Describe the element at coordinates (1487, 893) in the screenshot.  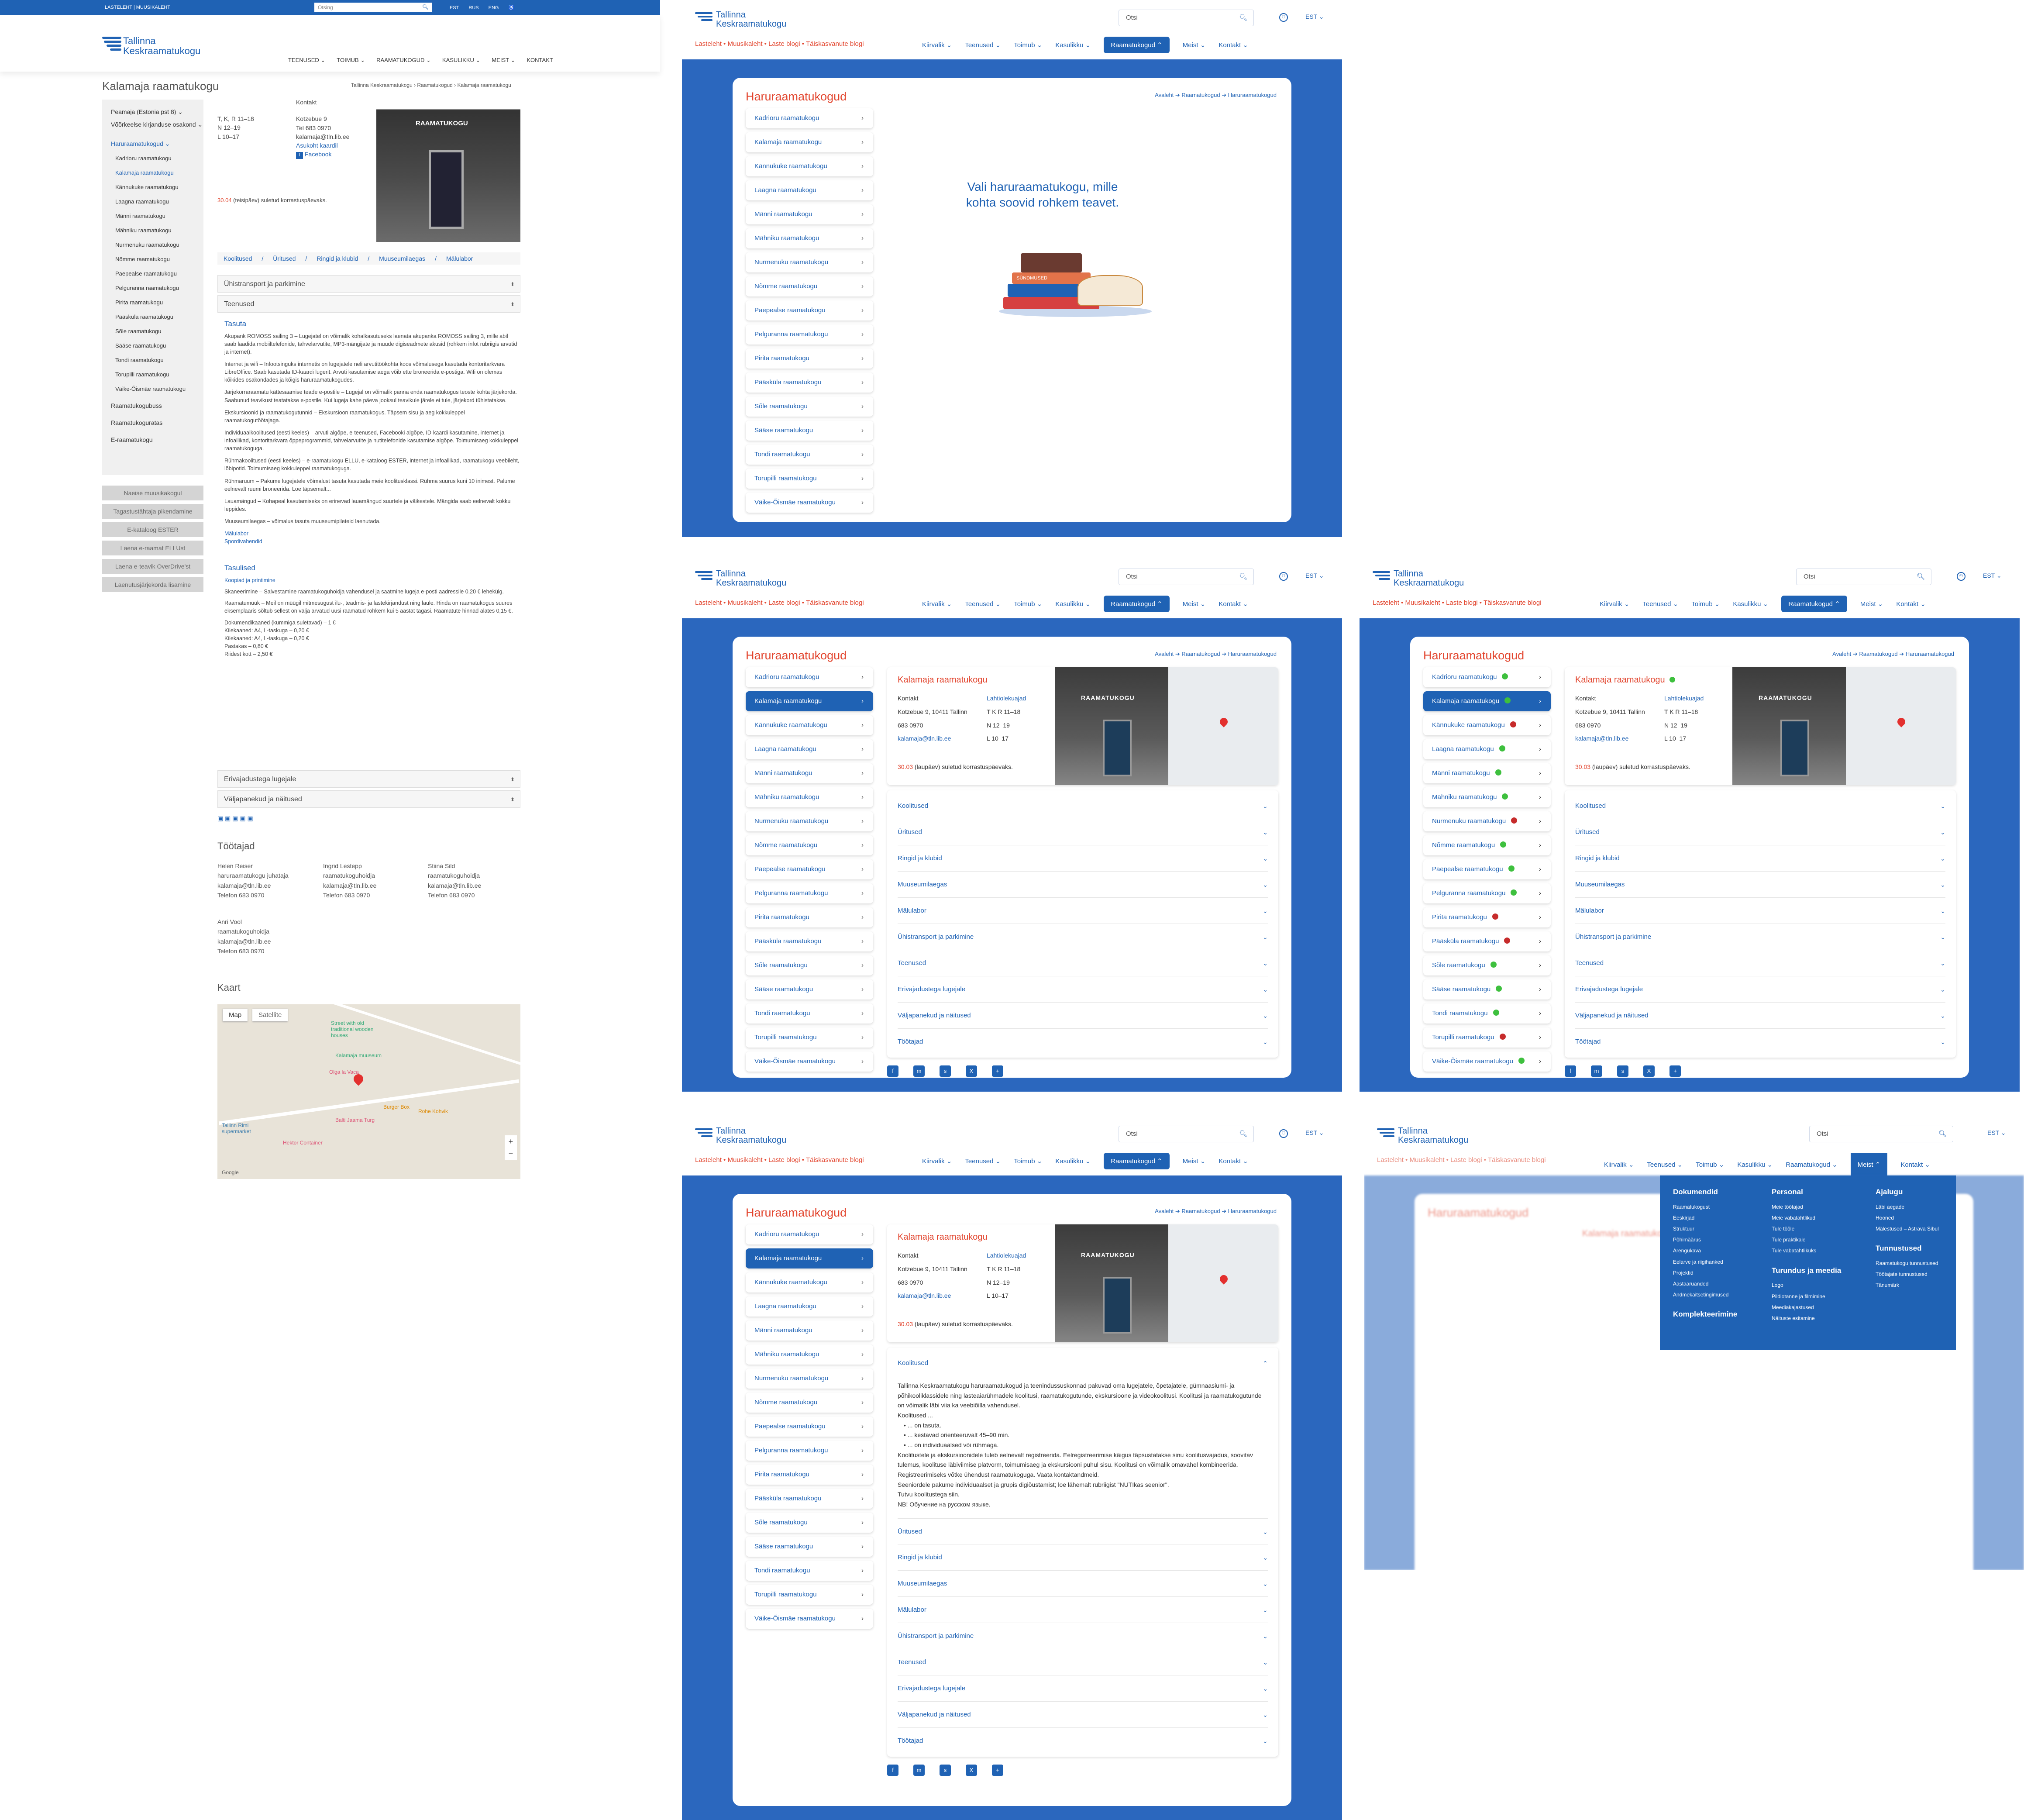
I see `library-item: Pelguranna raamatukogu ›` at that location.